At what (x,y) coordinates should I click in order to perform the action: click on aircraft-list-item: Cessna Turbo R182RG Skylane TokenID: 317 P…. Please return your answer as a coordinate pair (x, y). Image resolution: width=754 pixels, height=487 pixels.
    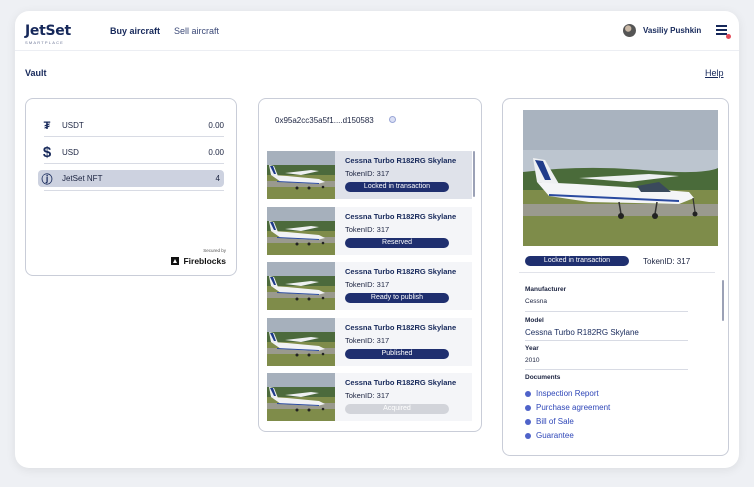
    Looking at the image, I should click on (369, 341).